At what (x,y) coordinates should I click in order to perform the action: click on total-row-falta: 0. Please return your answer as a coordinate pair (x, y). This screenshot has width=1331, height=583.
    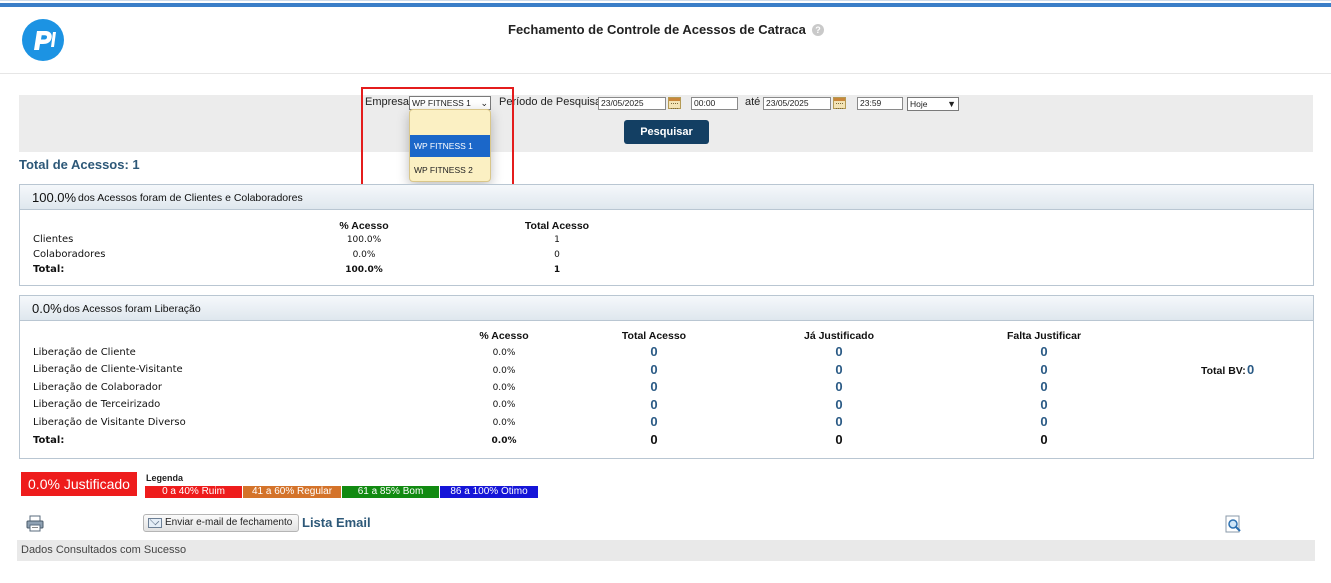
    Looking at the image, I should click on (1044, 439).